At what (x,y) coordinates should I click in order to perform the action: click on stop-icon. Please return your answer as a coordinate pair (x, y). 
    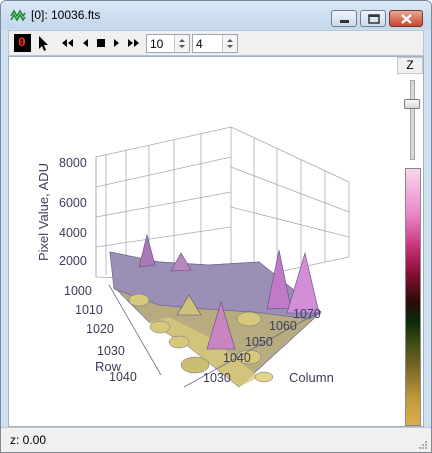
    Looking at the image, I should click on (101, 43).